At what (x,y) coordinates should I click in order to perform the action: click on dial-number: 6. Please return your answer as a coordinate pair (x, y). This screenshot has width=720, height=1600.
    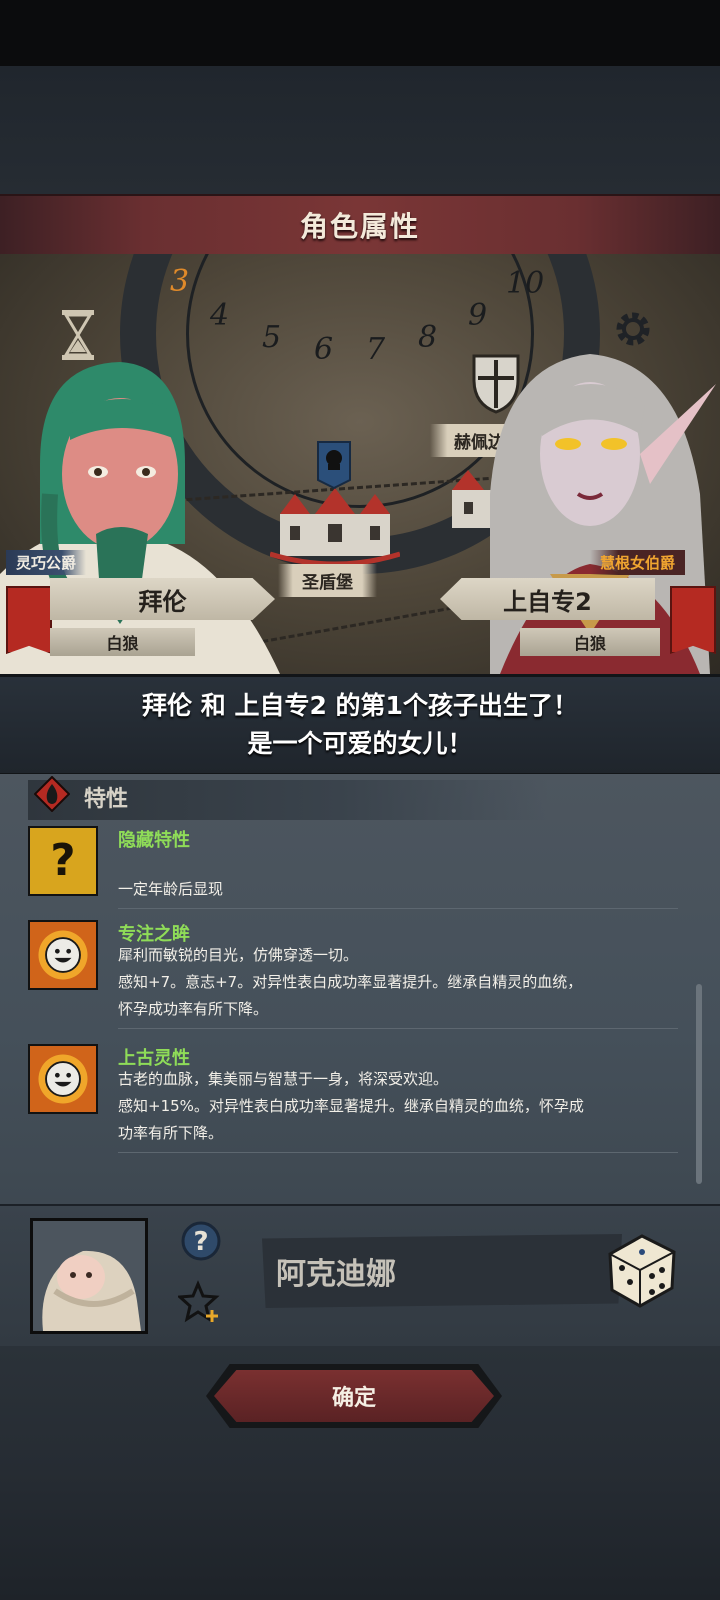
    Looking at the image, I should click on (324, 349).